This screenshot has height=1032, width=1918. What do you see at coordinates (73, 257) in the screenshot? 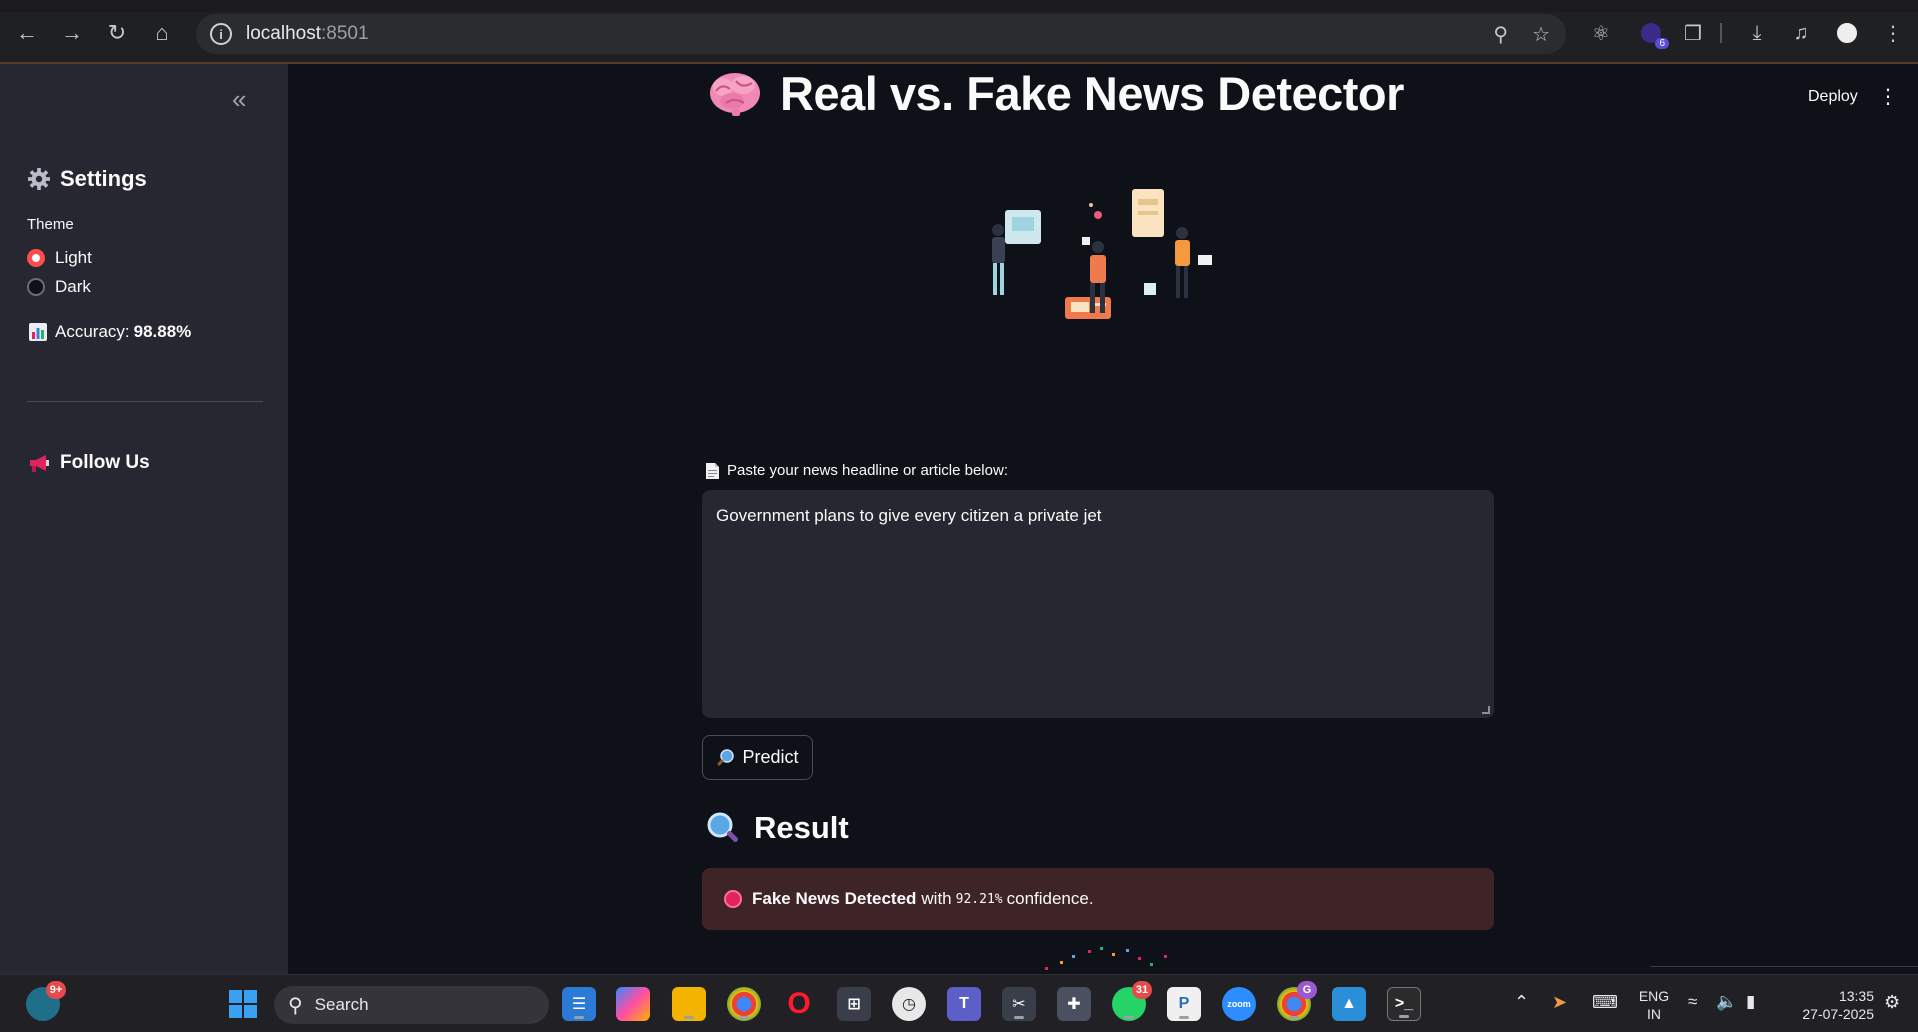
I see `theme-option-label: Light` at bounding box center [73, 257].